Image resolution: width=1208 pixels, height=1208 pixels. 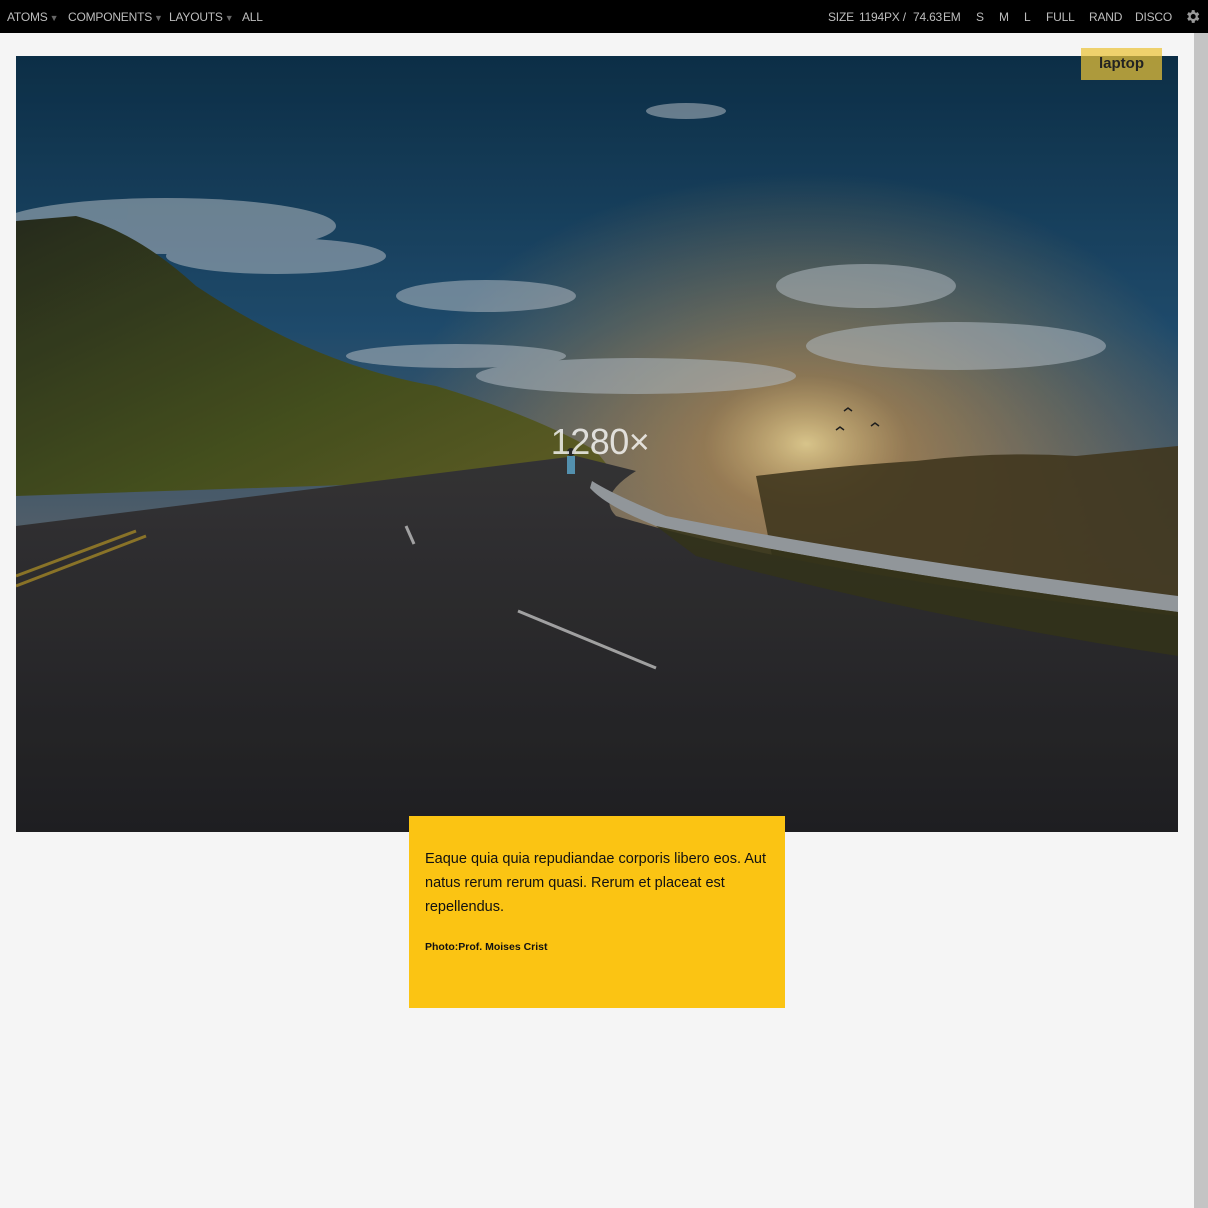 What do you see at coordinates (1105, 17) in the screenshot?
I see `size-random-button: RAND` at bounding box center [1105, 17].